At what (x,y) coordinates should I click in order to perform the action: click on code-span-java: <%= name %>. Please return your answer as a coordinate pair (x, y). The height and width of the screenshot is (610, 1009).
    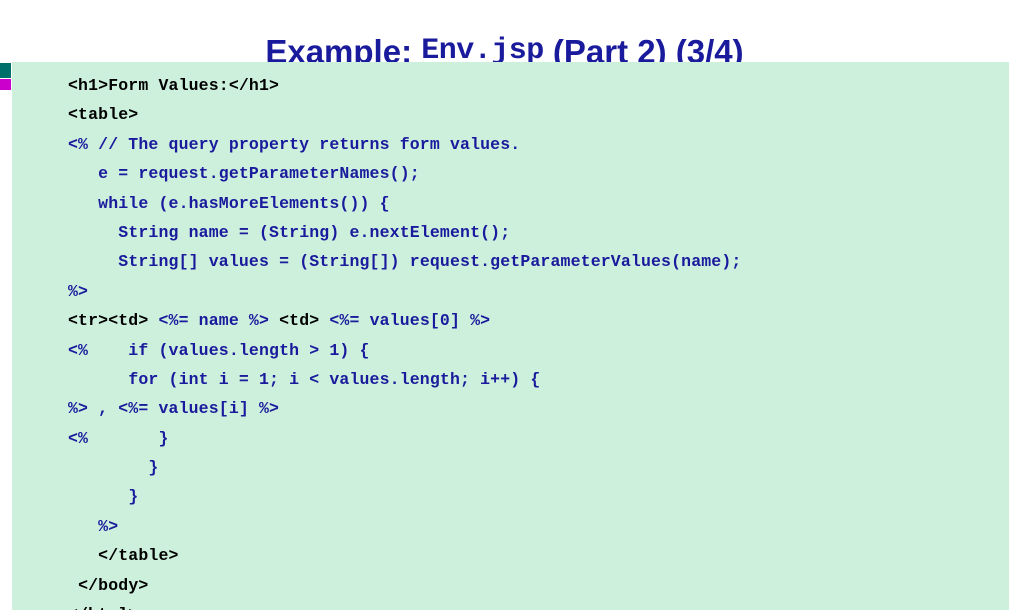
    Looking at the image, I should click on (214, 321).